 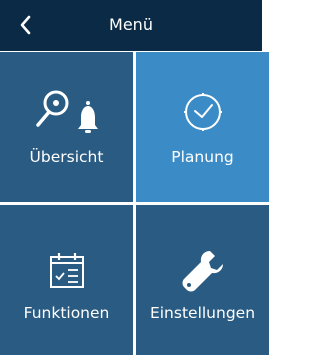 I want to click on tile-label: Funktionen, so click(x=66, y=313).